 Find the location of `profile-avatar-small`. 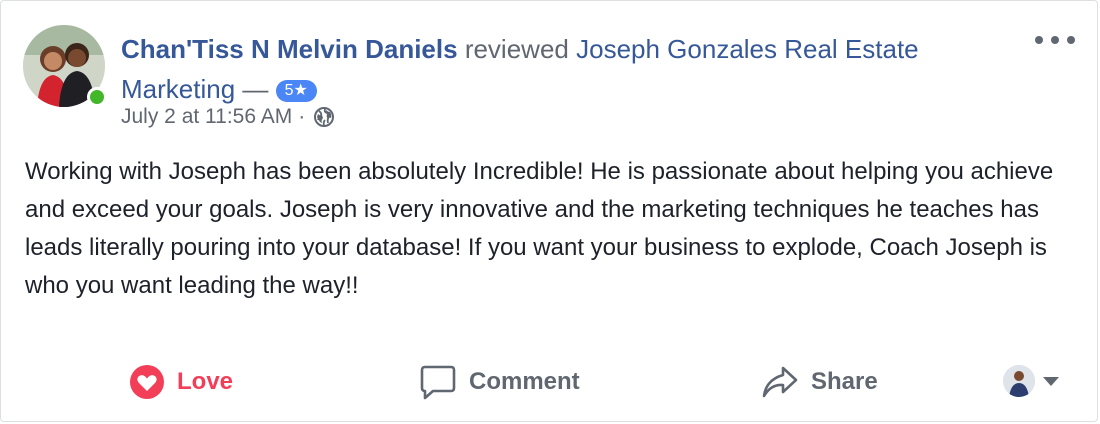

profile-avatar-small is located at coordinates (1019, 381).